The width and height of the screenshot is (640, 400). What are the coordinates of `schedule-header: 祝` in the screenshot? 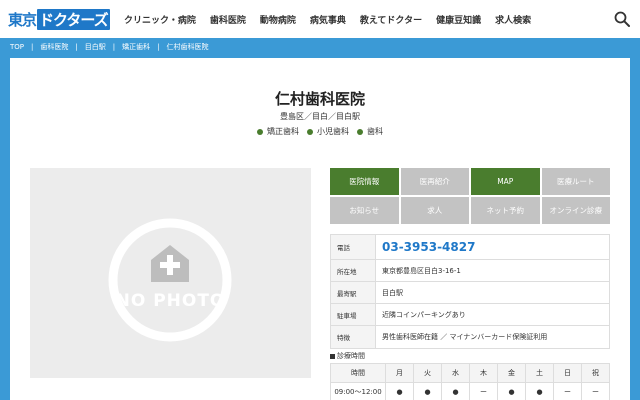 It's located at (595, 373).